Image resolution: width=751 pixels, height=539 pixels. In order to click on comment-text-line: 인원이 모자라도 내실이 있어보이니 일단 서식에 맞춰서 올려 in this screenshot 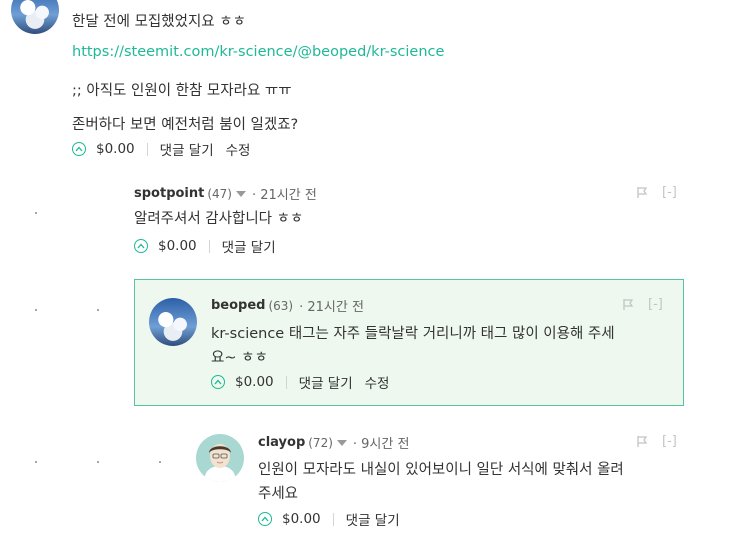, I will do `click(441, 470)`.